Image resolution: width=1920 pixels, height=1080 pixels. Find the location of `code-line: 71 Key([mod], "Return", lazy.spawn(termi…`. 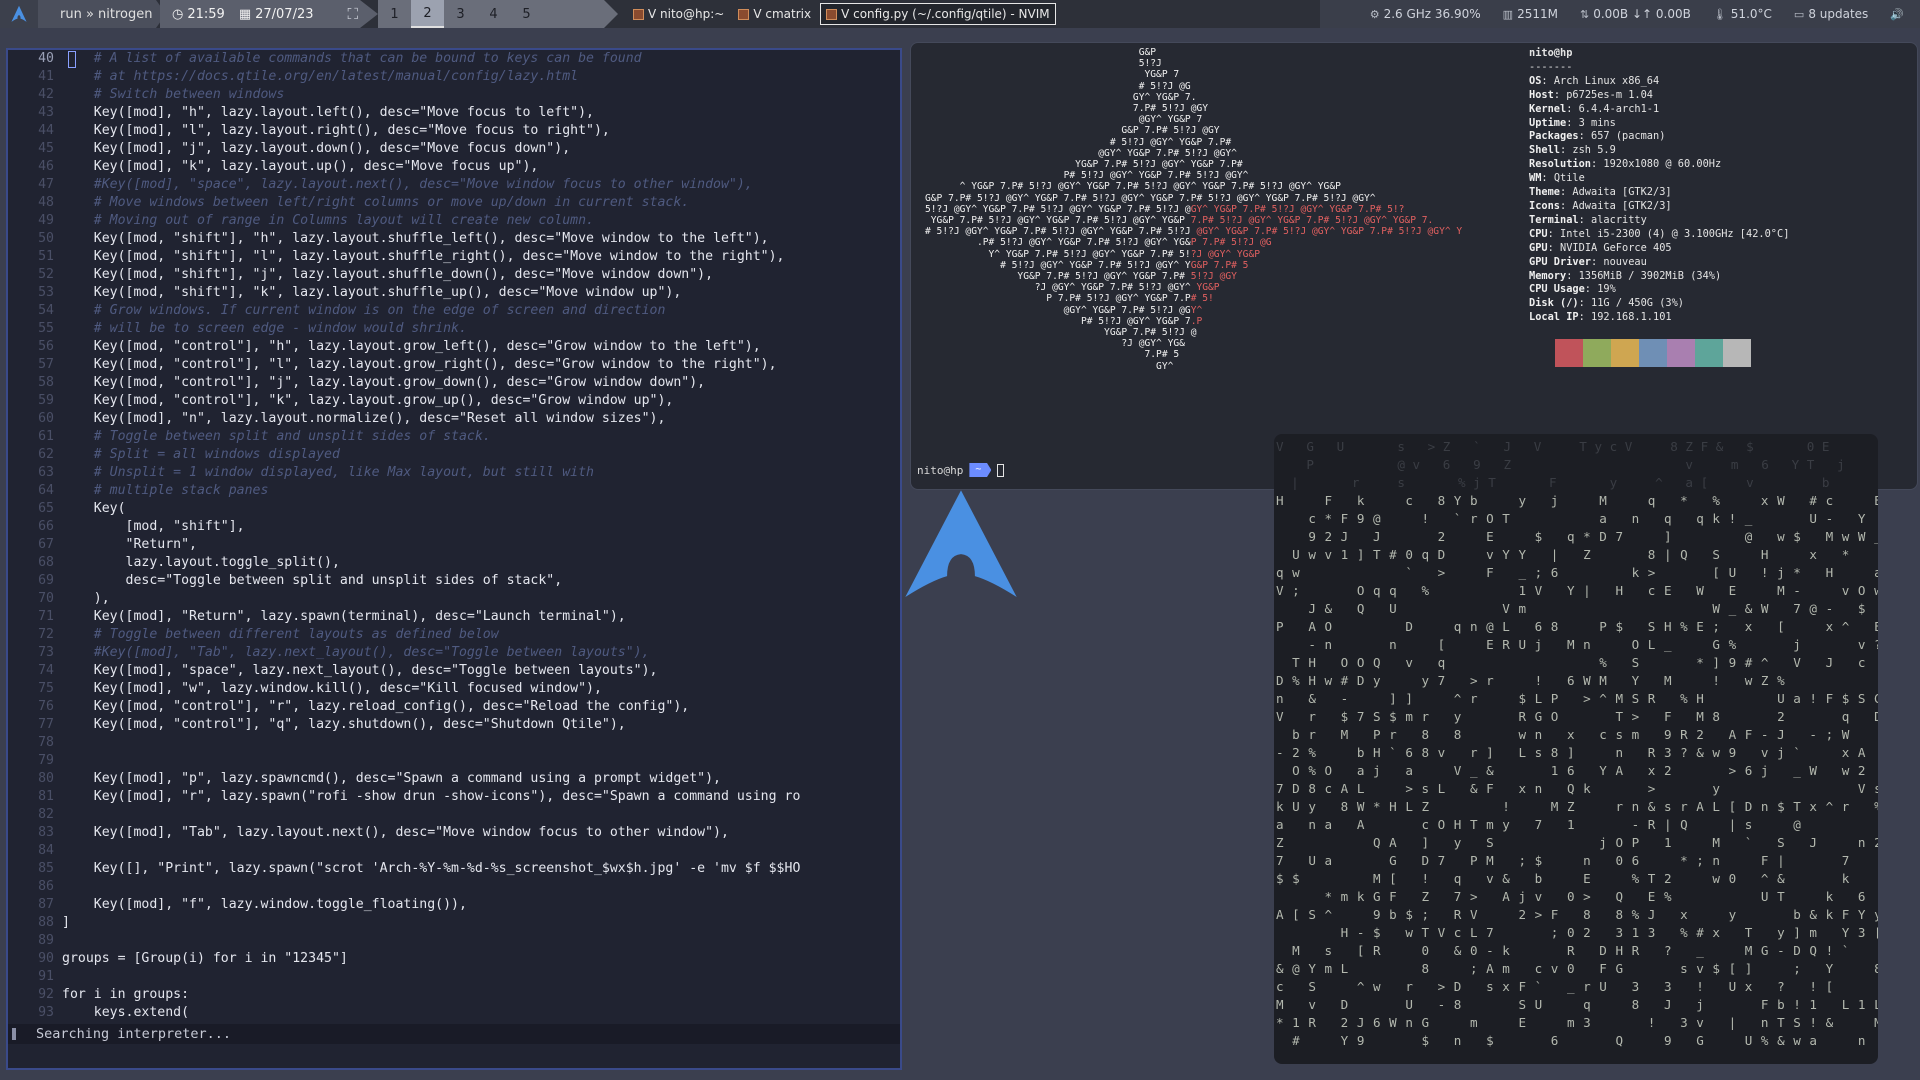

code-line: 71 Key([mod], "Return", lazy.spawn(termi… is located at coordinates (454, 617).